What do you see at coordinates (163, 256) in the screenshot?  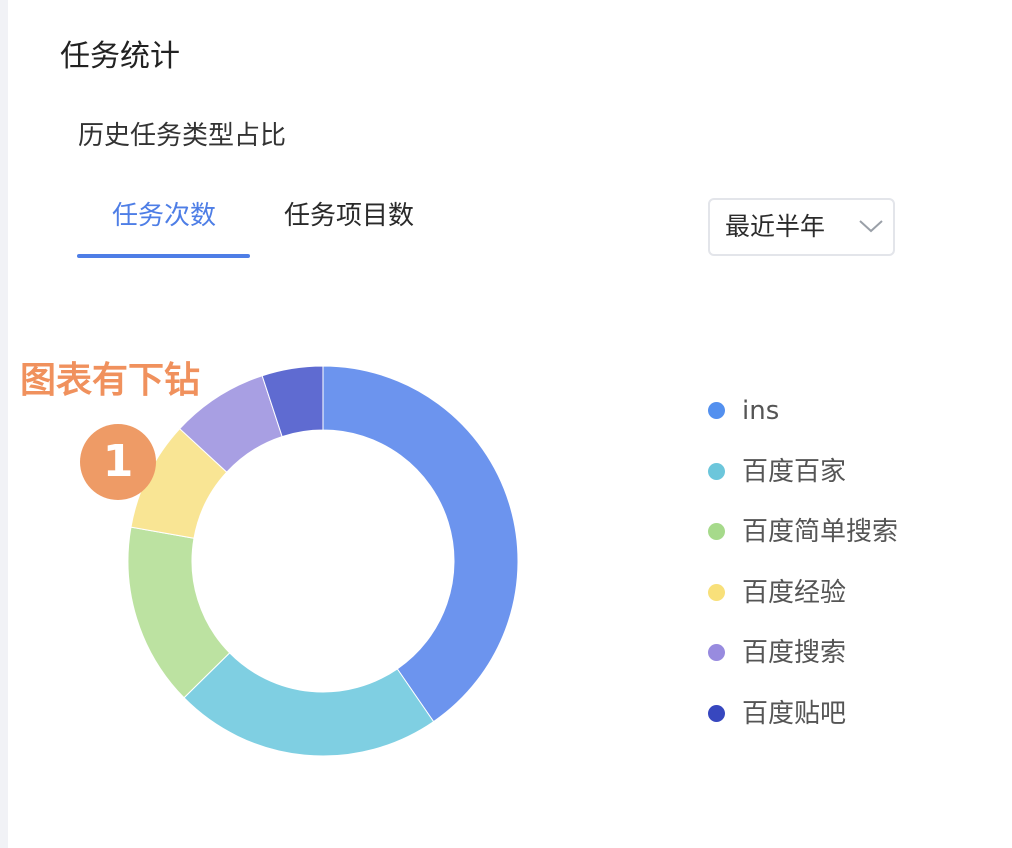 I see `active-tab-indicator` at bounding box center [163, 256].